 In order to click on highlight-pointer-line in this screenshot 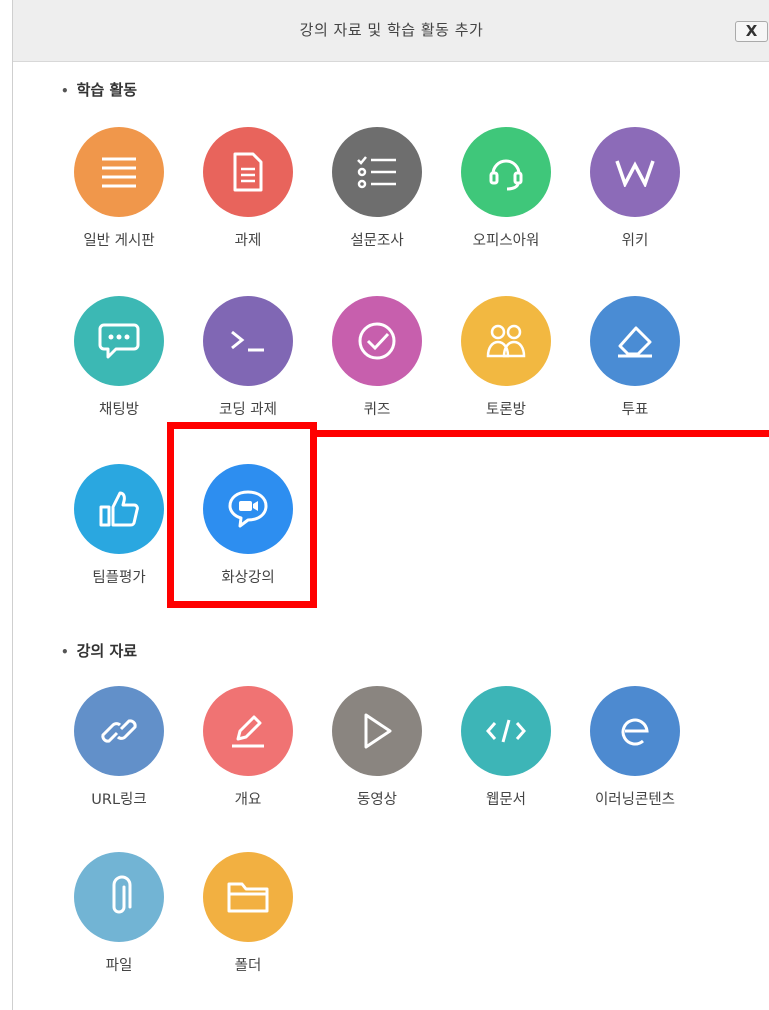, I will do `click(543, 433)`.